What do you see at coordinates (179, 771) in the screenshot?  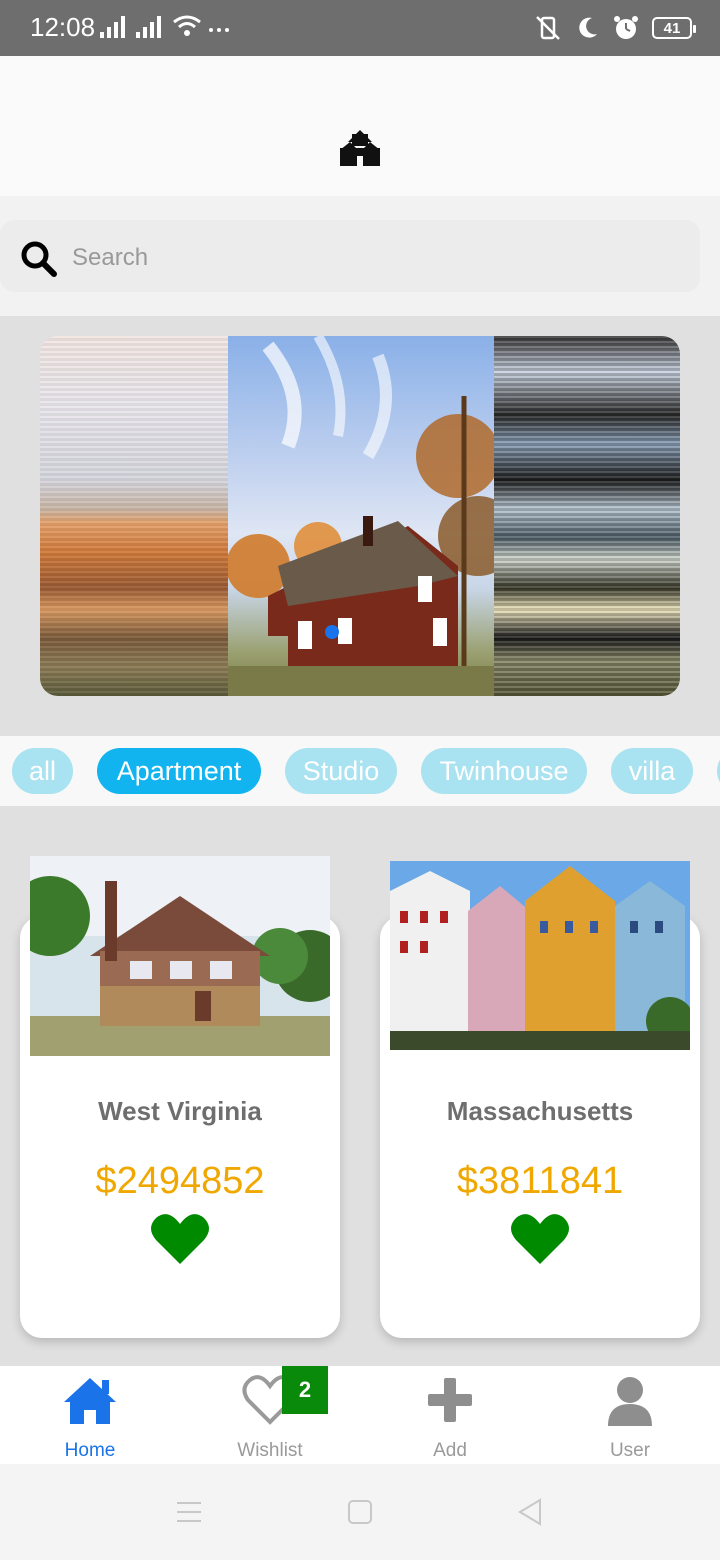 I see `category-chip-apartment: Apartment` at bounding box center [179, 771].